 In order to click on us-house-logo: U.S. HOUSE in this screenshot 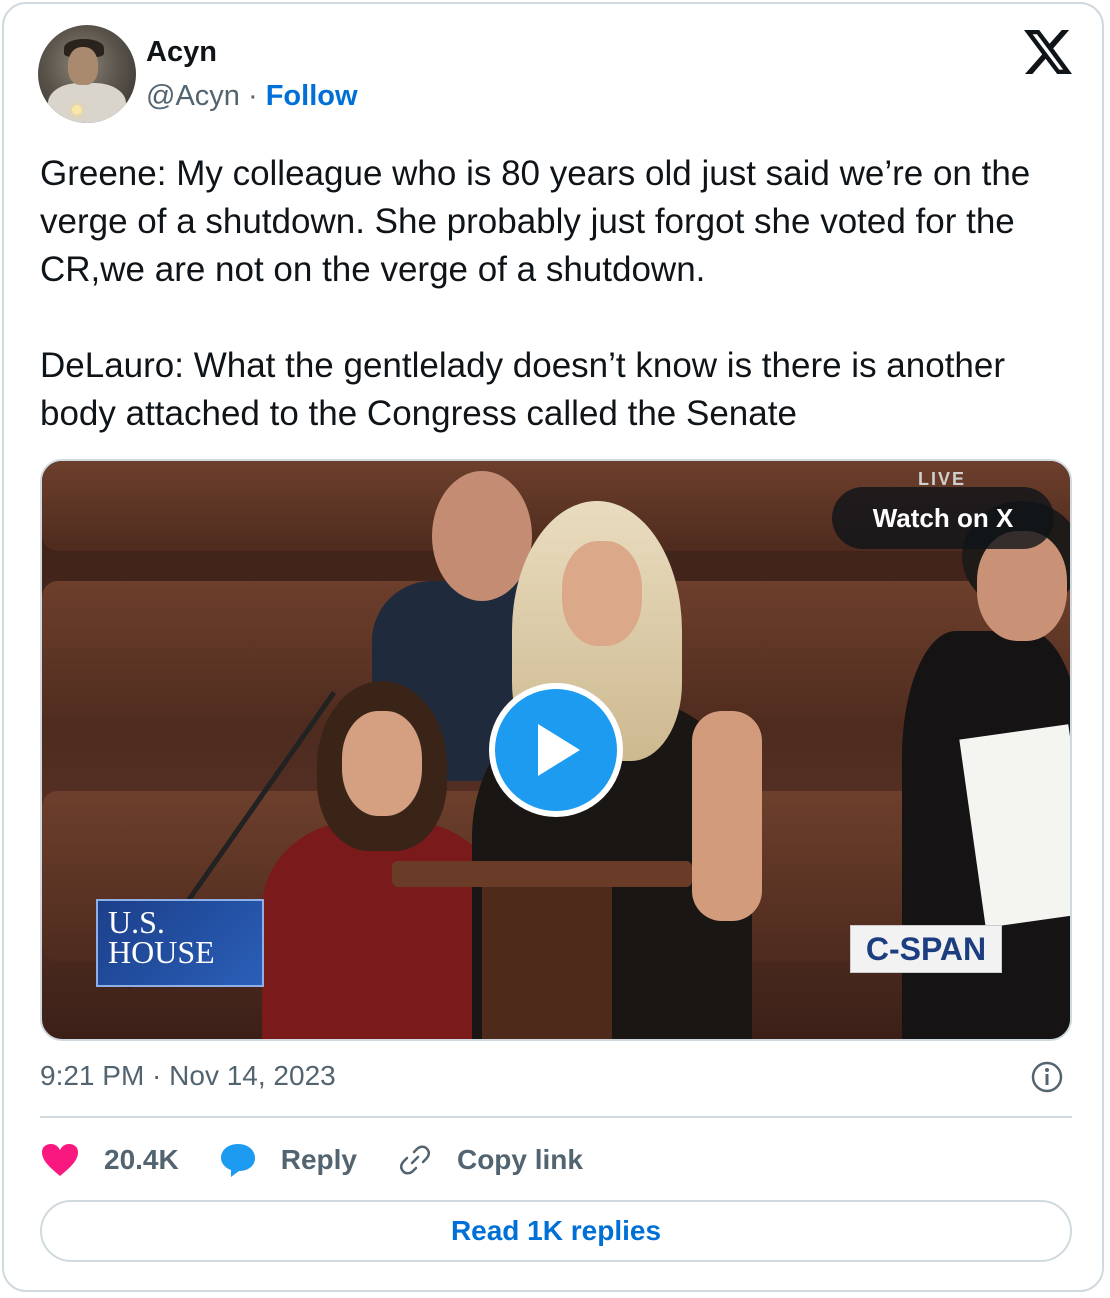, I will do `click(180, 943)`.